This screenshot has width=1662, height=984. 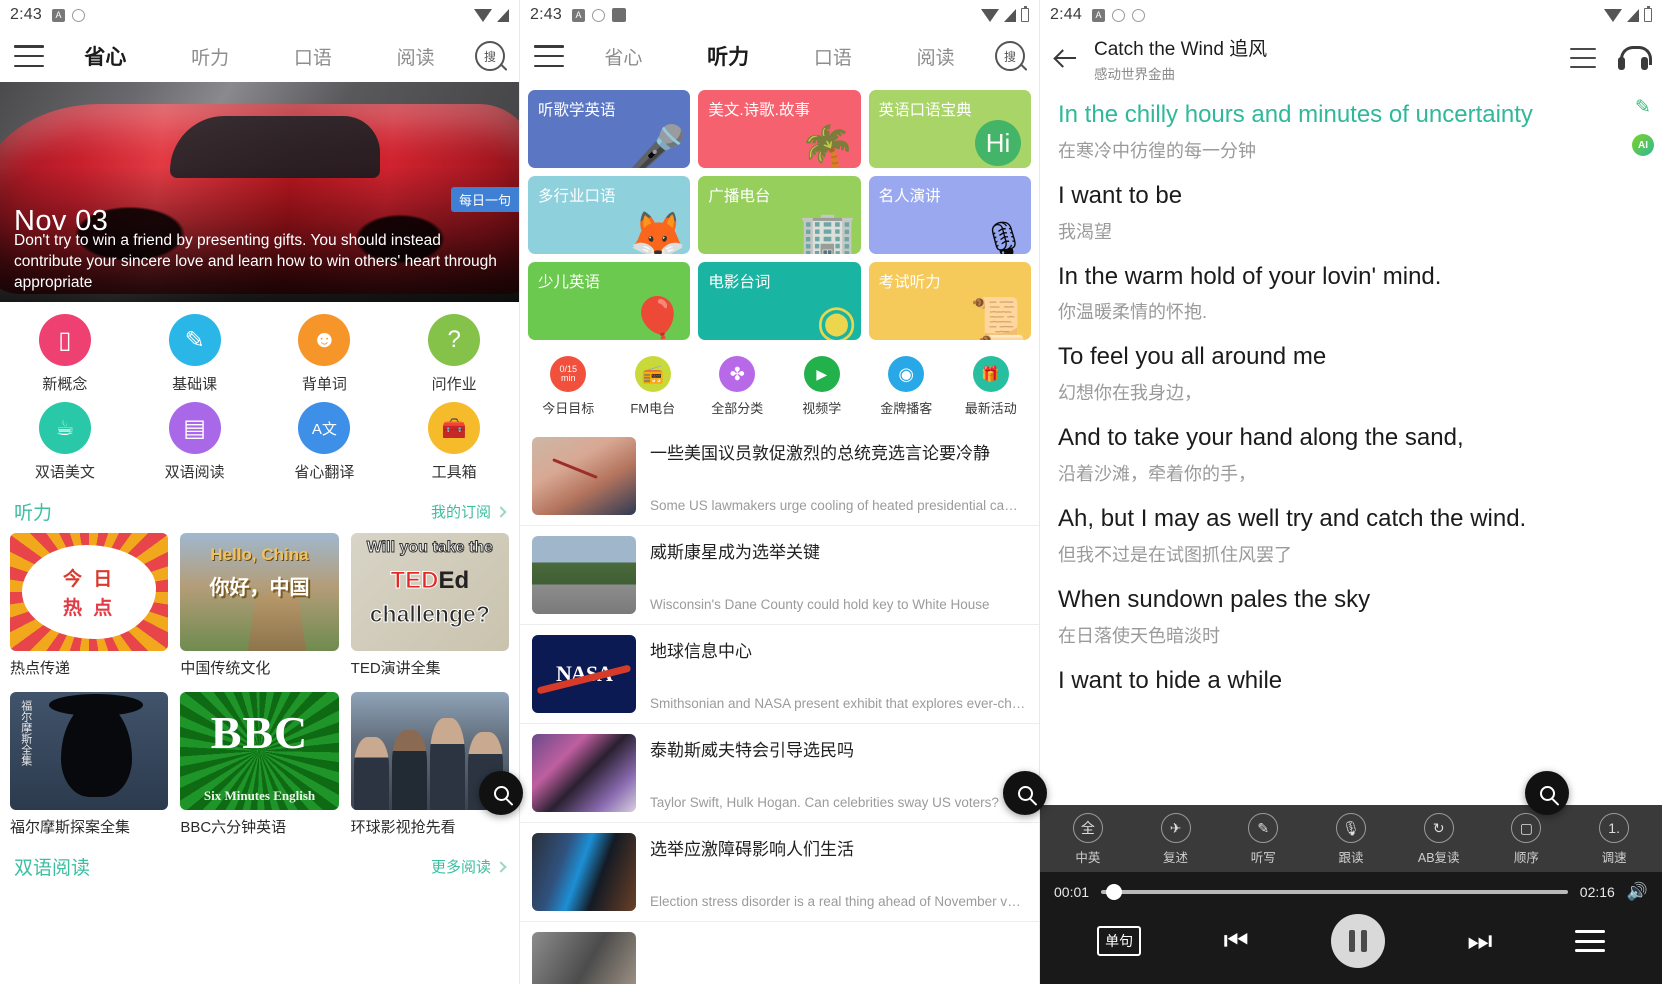 I want to click on progress-knob, so click(x=1113, y=892).